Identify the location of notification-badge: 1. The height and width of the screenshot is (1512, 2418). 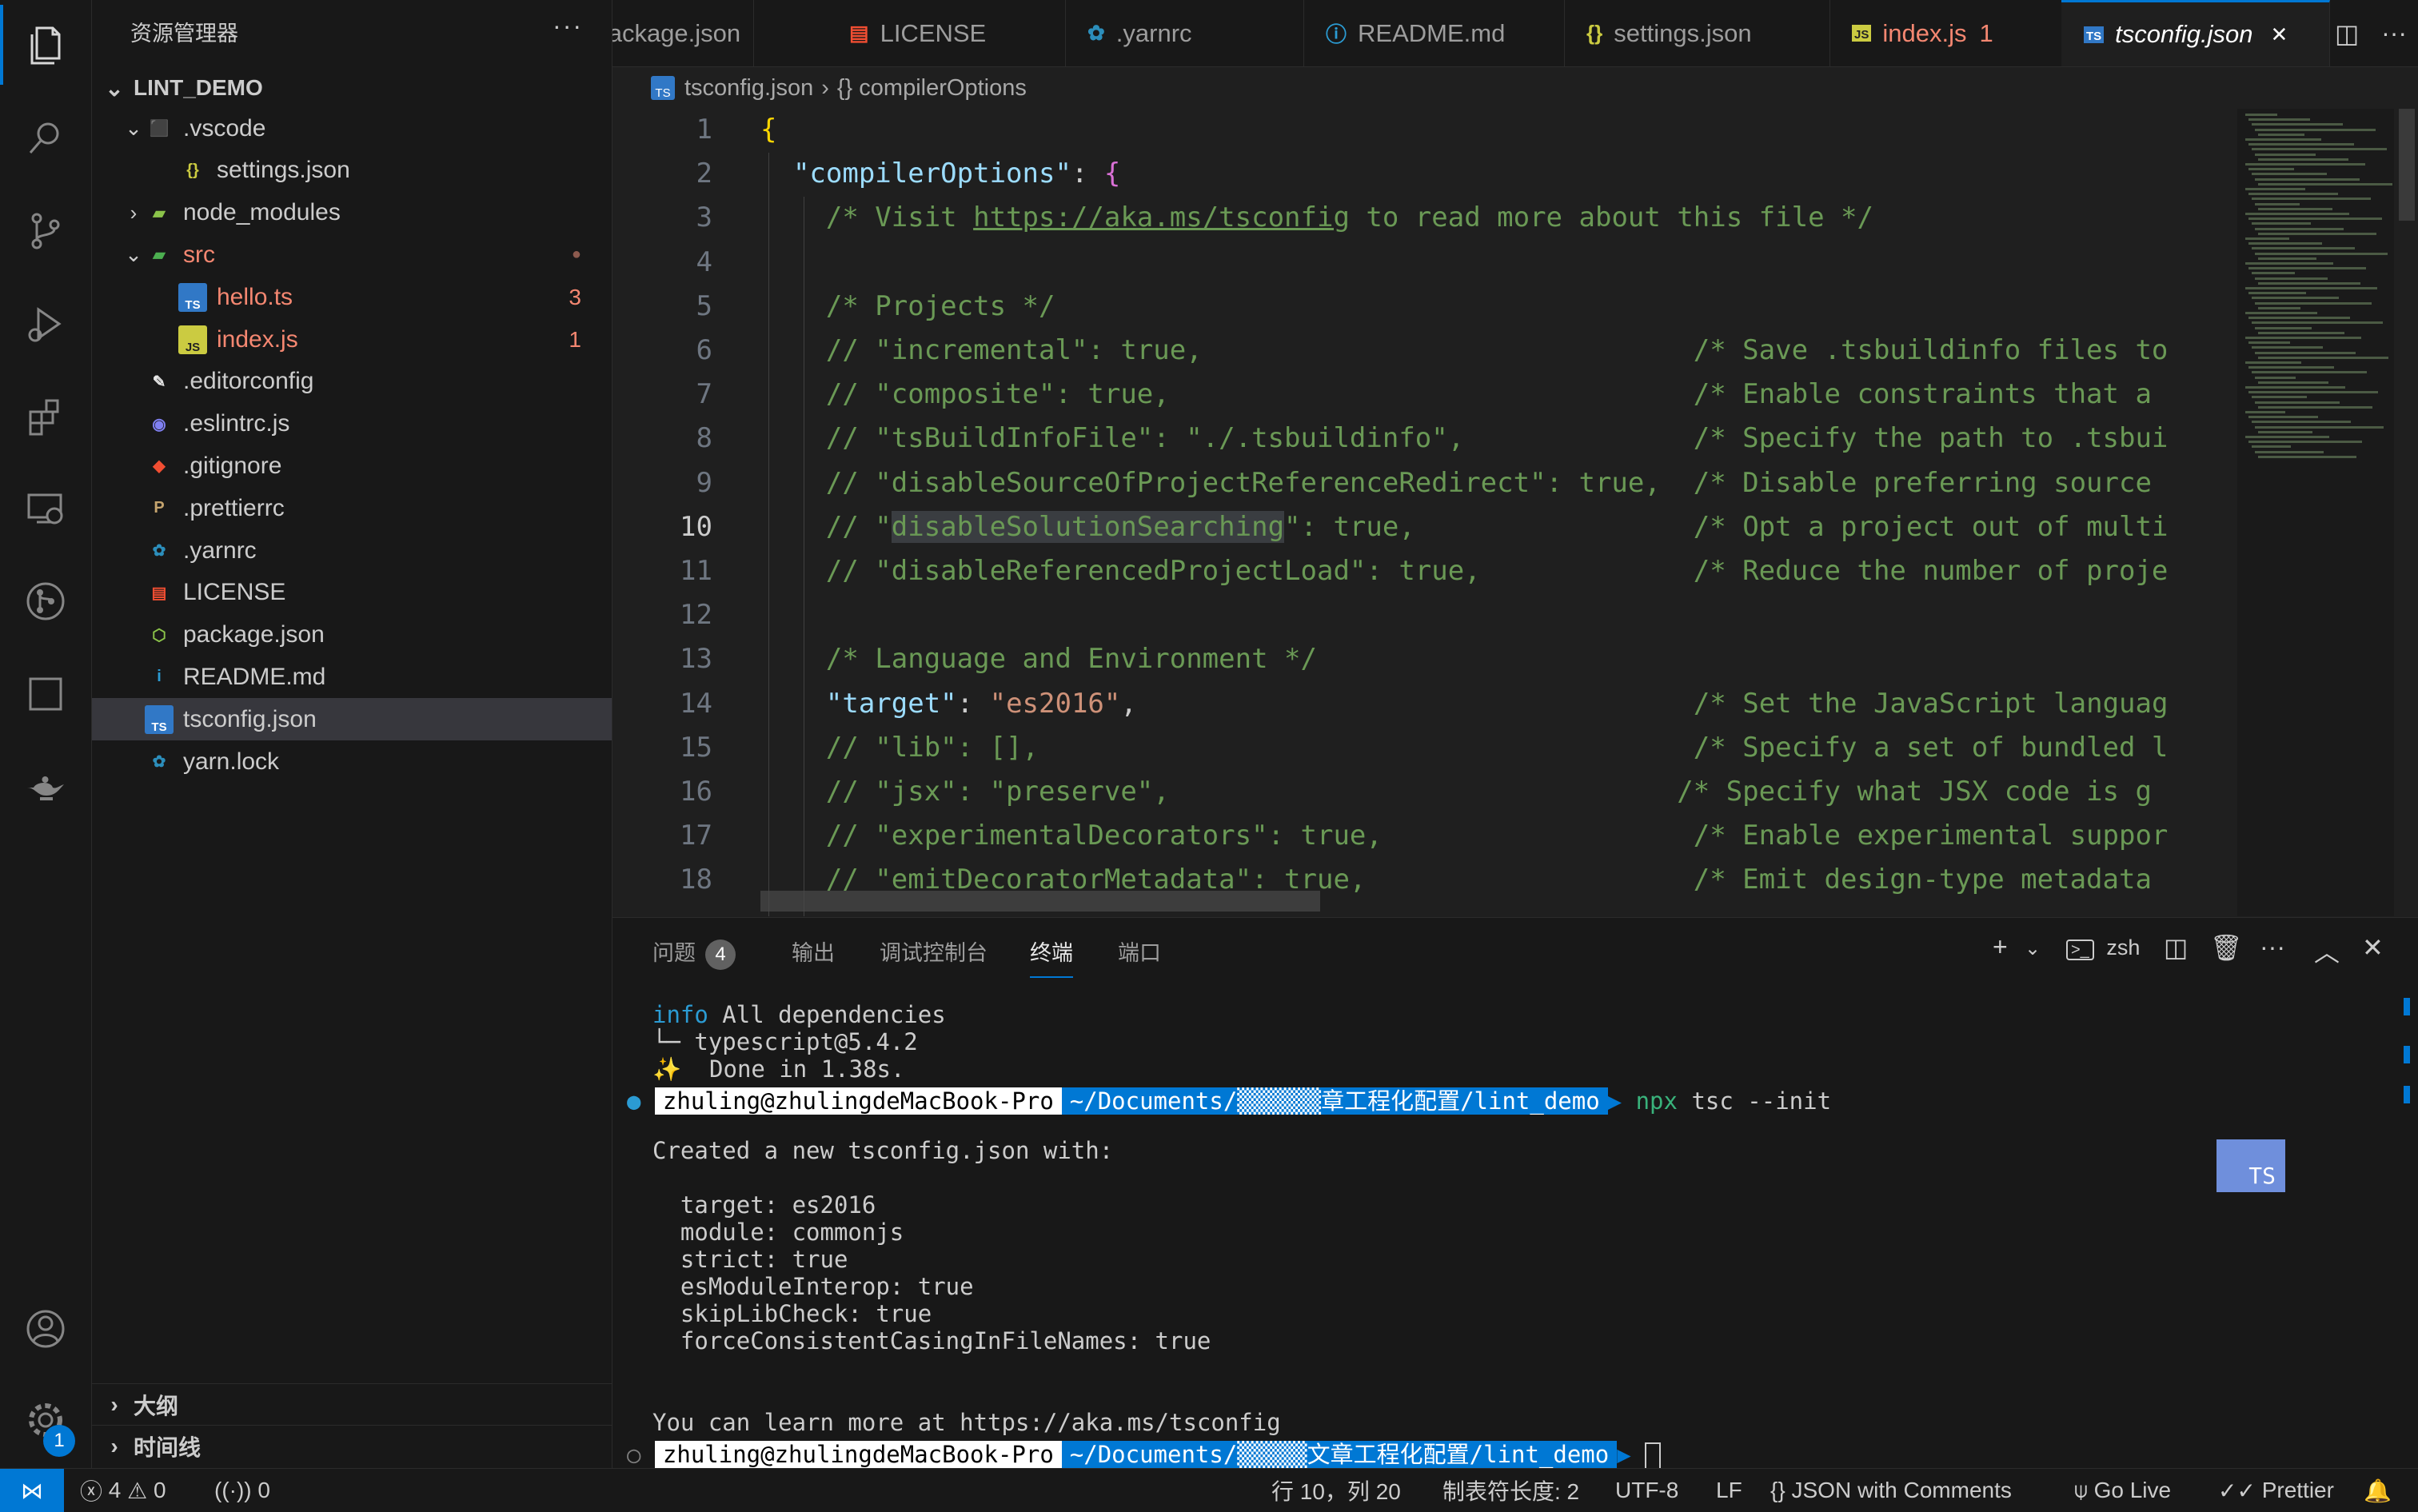
(59, 1441).